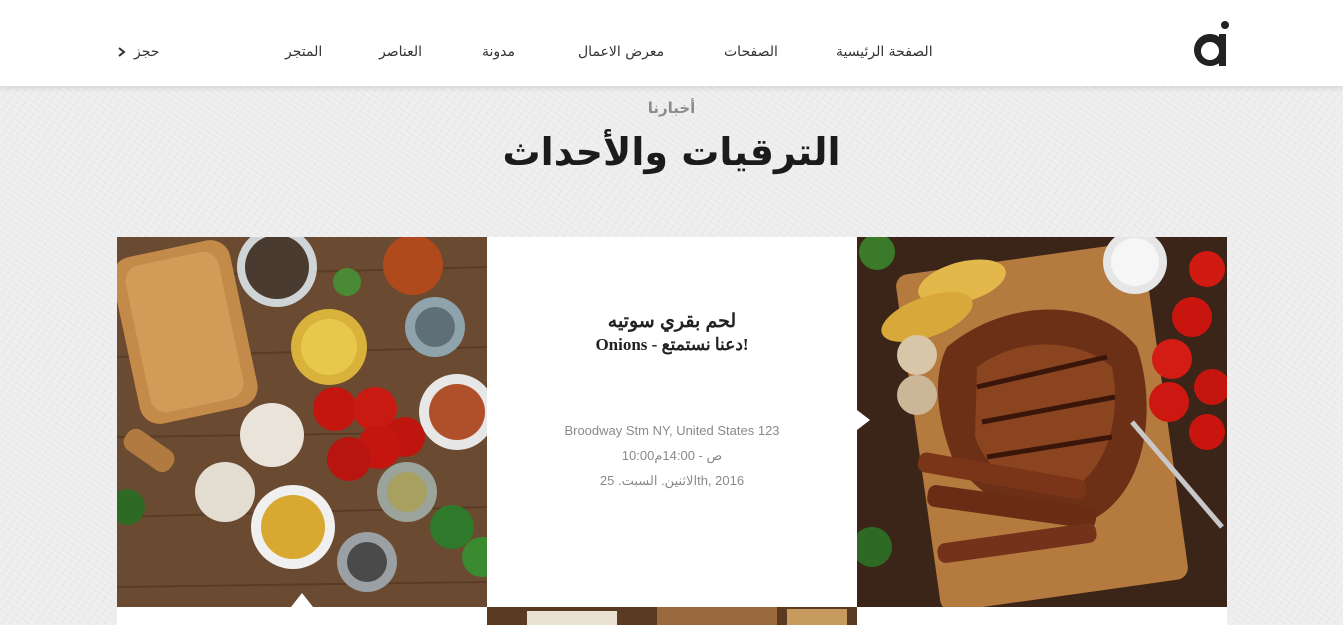 The image size is (1343, 625). I want to click on event-time: 10:00ص - 14:00م, so click(672, 455).